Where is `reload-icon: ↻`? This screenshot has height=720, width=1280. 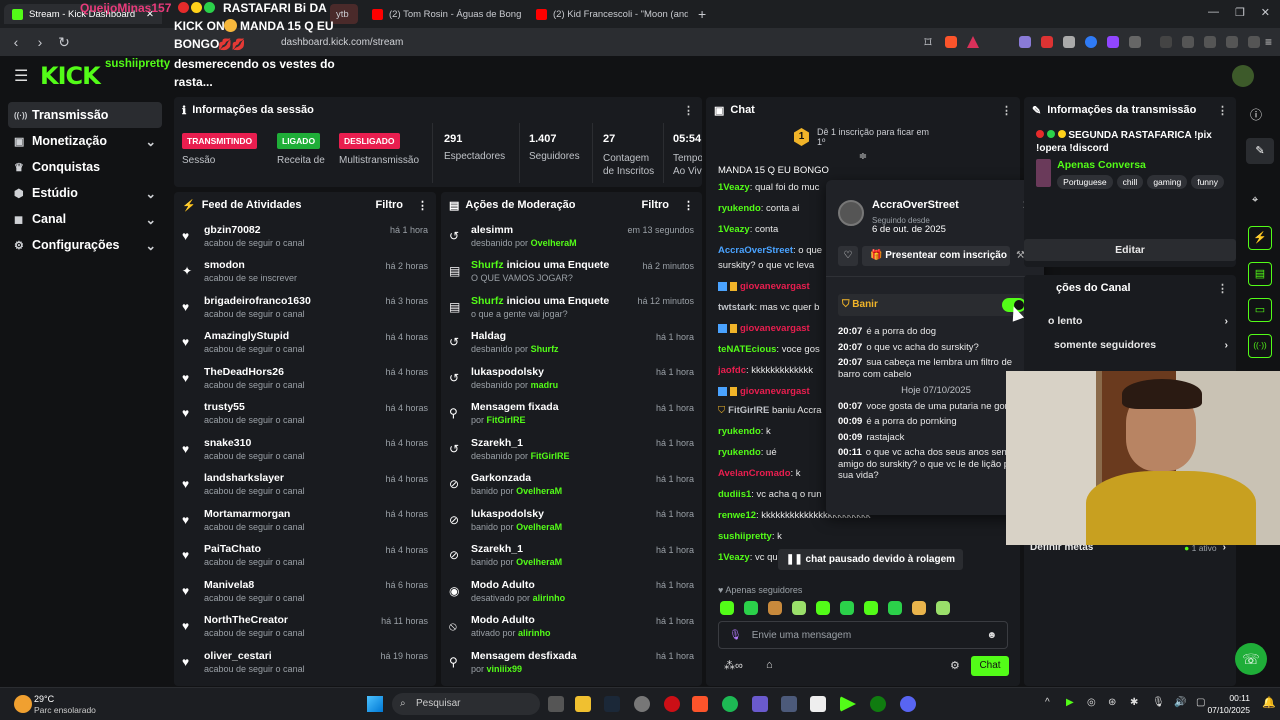 reload-icon: ↻ is located at coordinates (64, 42).